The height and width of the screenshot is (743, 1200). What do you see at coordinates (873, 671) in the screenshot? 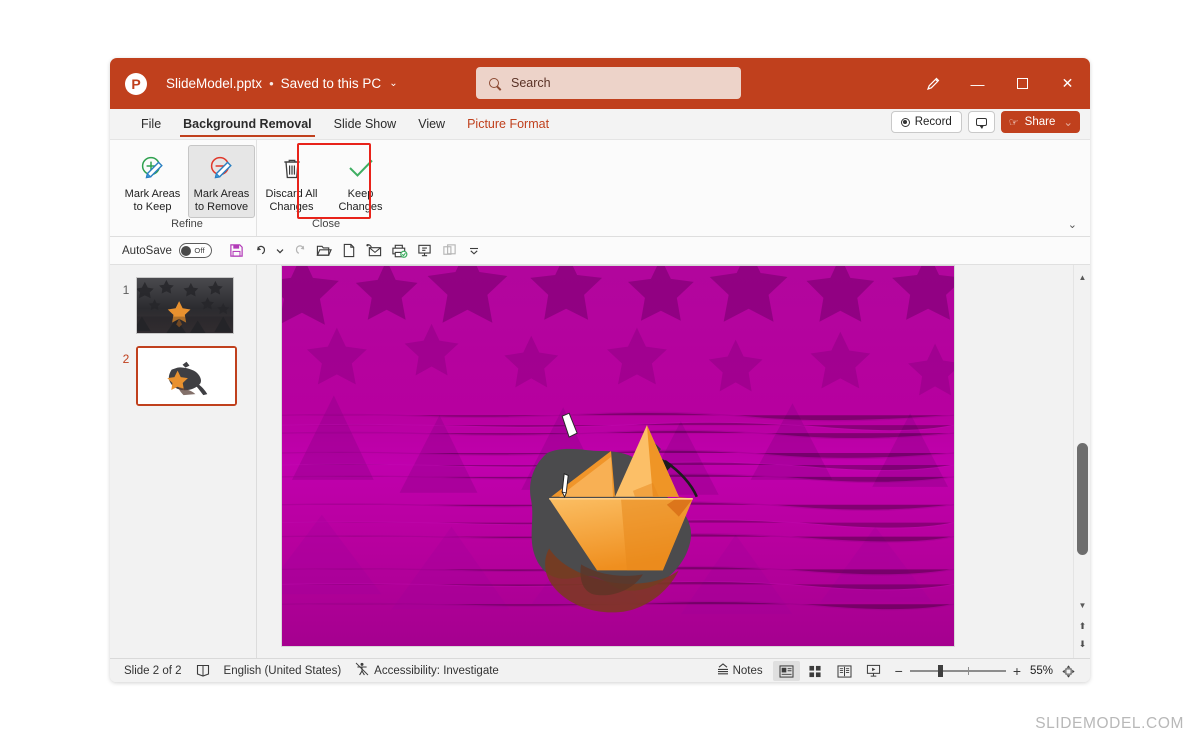
I see `slide-show-icon` at bounding box center [873, 671].